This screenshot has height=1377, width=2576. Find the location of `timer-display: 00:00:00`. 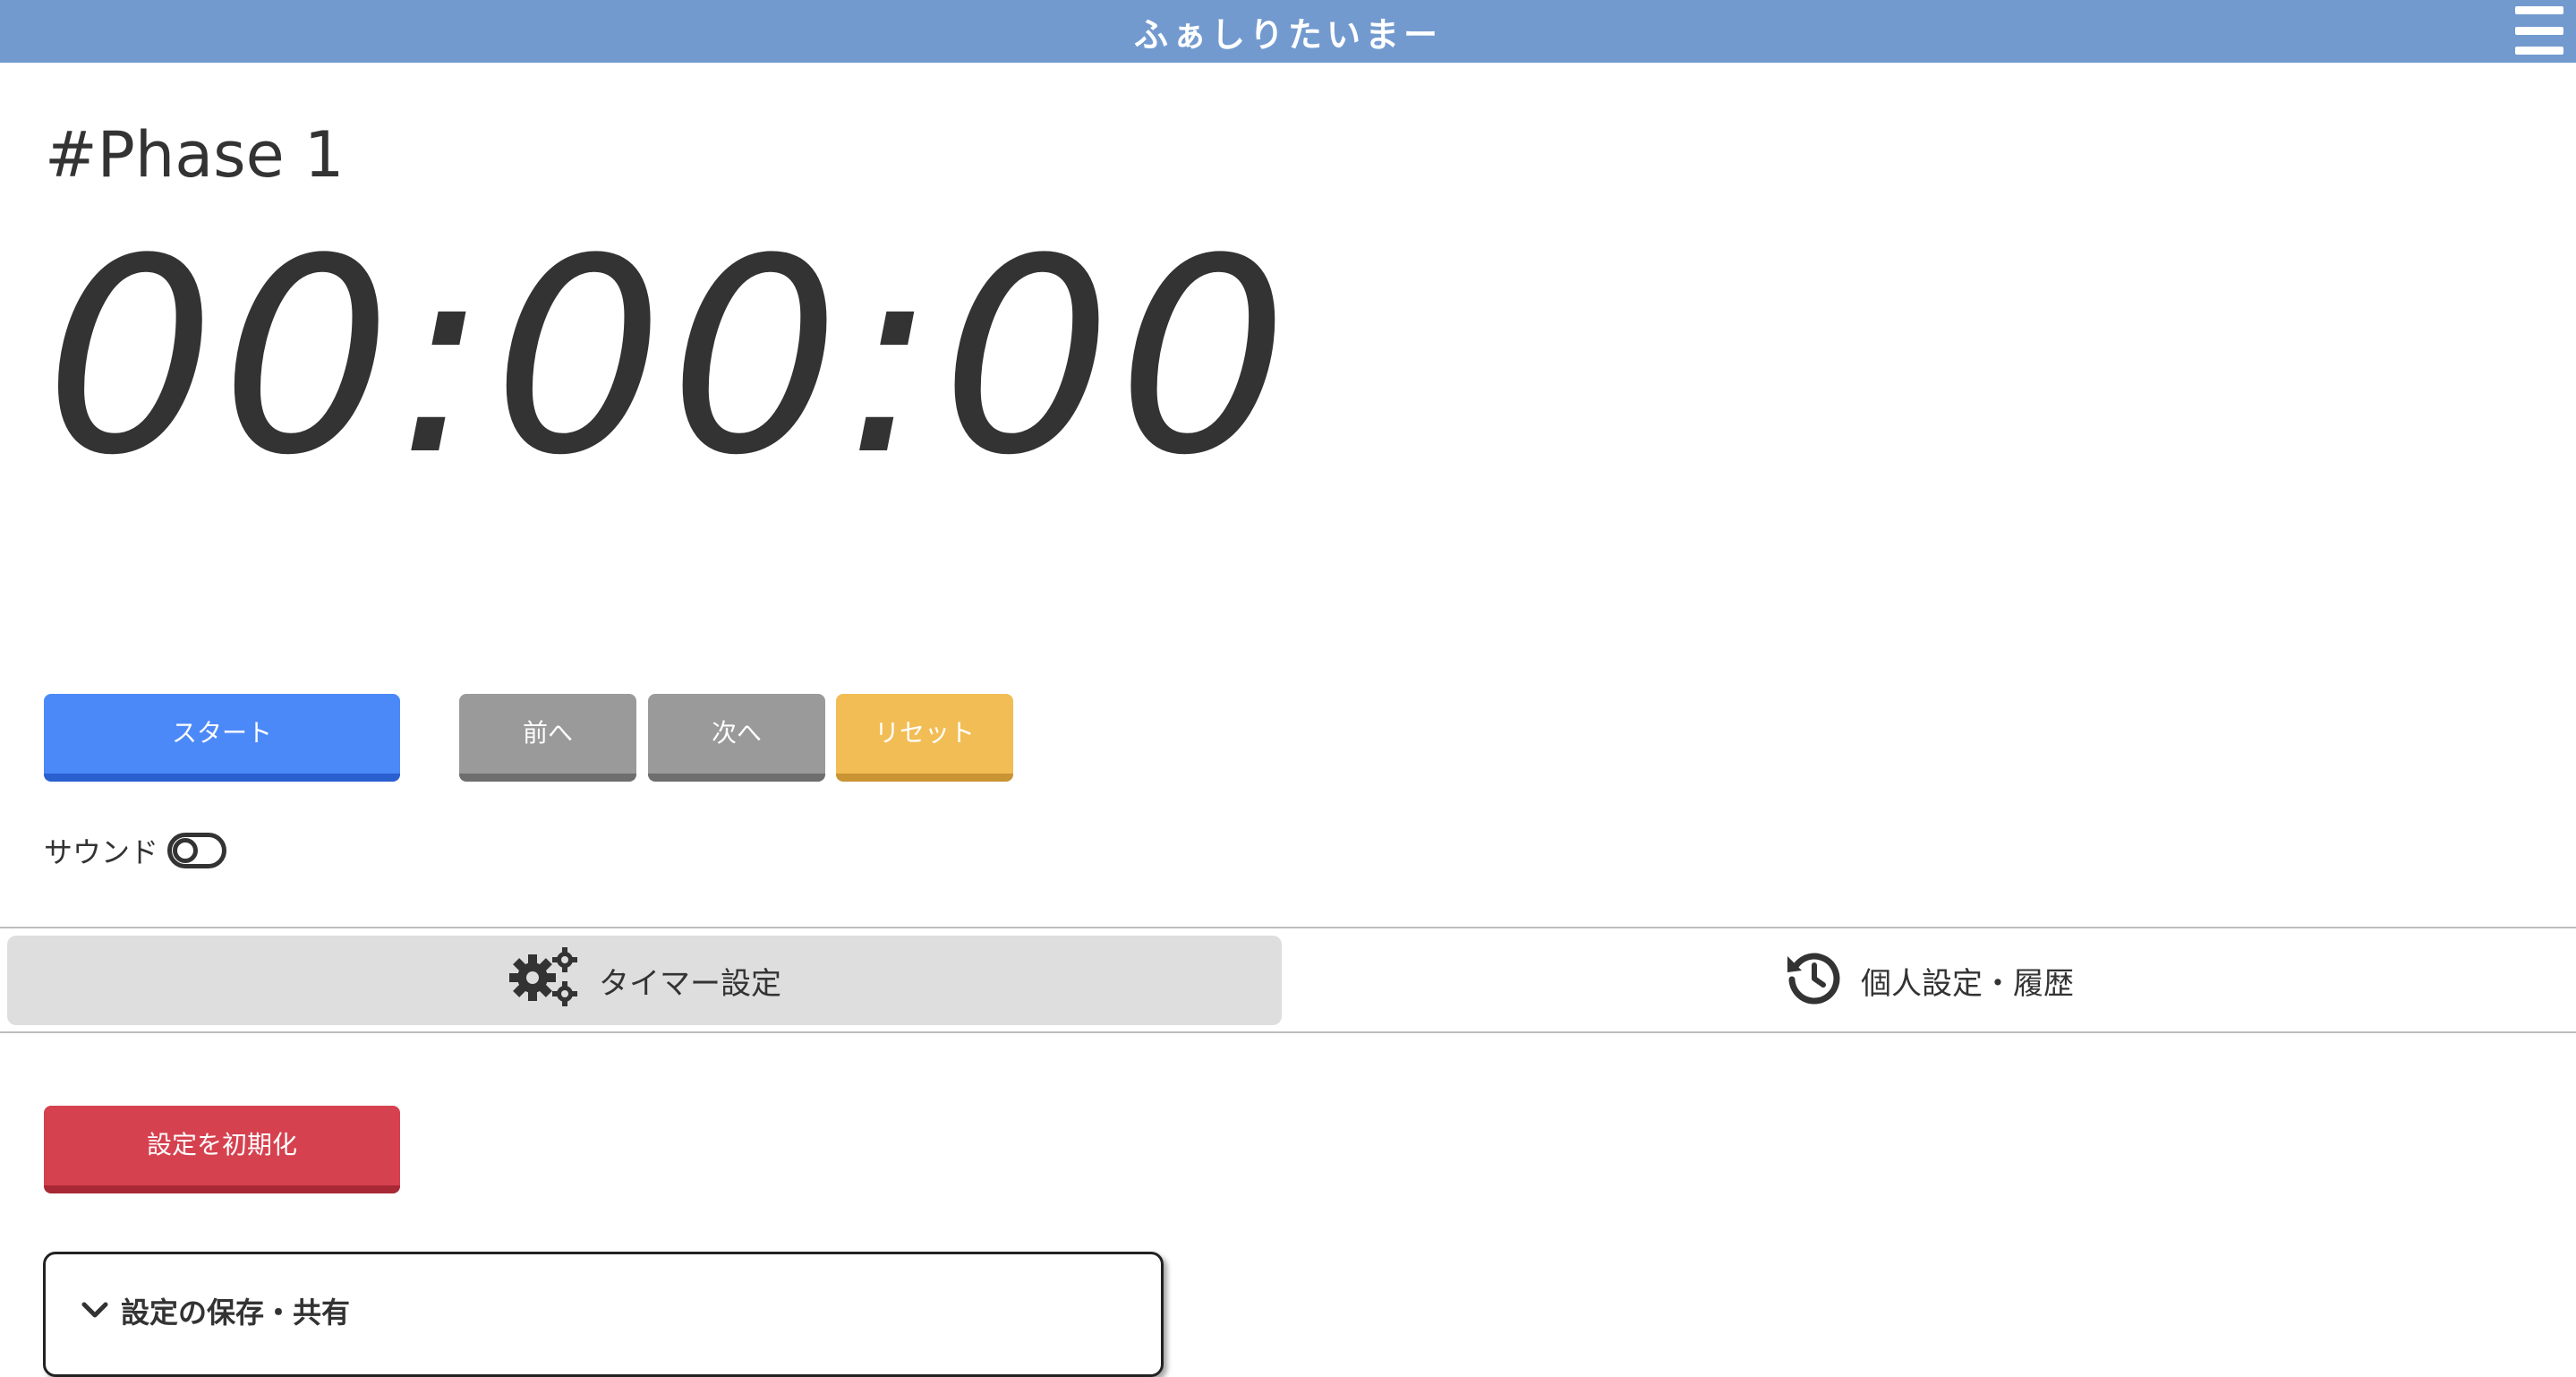

timer-display: 00:00:00 is located at coordinates (669, 357).